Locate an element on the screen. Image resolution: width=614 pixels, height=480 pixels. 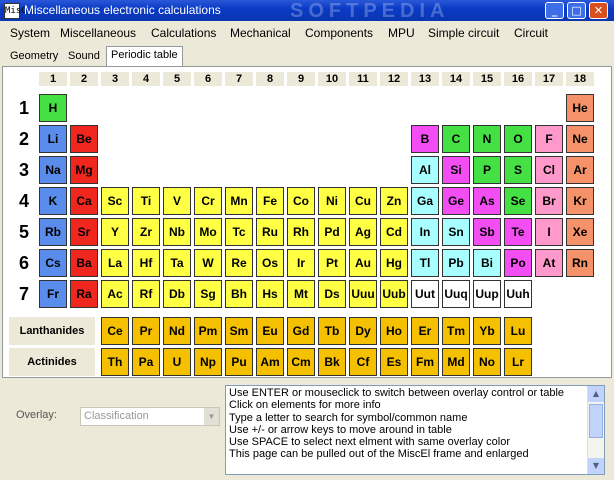
scroll-thumb is located at coordinates (596, 421).